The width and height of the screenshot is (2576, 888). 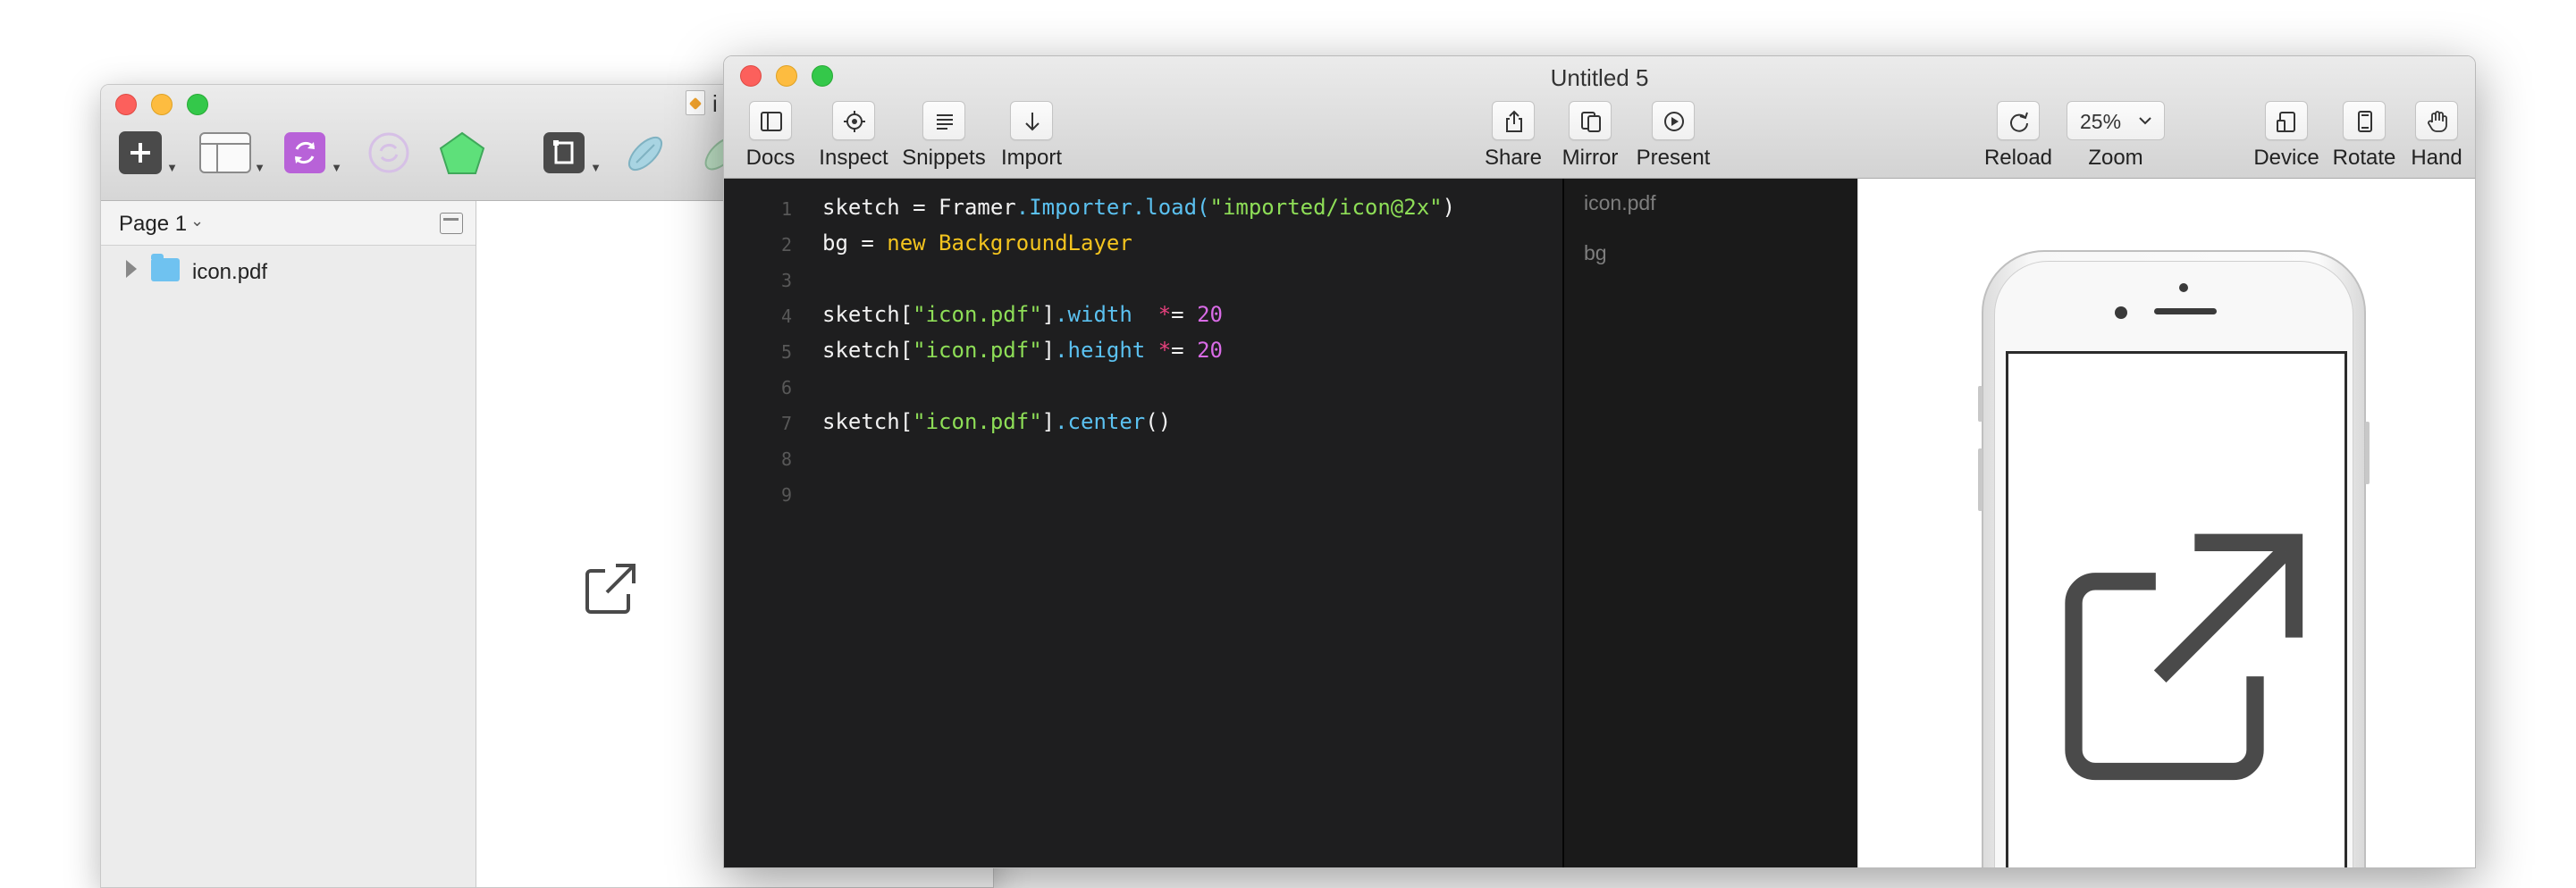 I want to click on device-button: Device, so click(x=2287, y=136).